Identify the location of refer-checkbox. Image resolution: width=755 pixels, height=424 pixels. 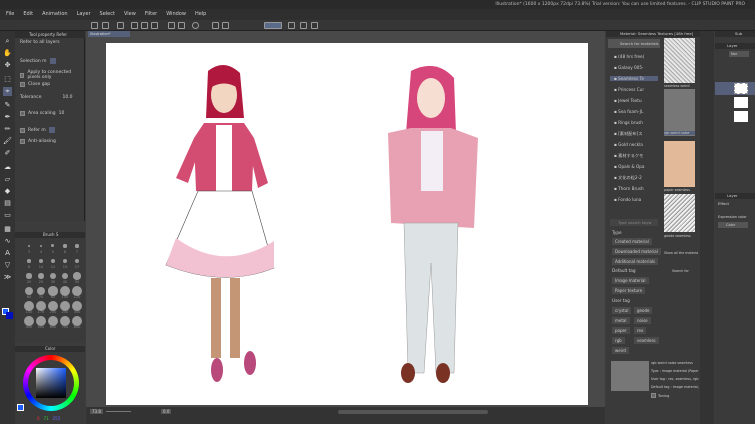
(22, 130).